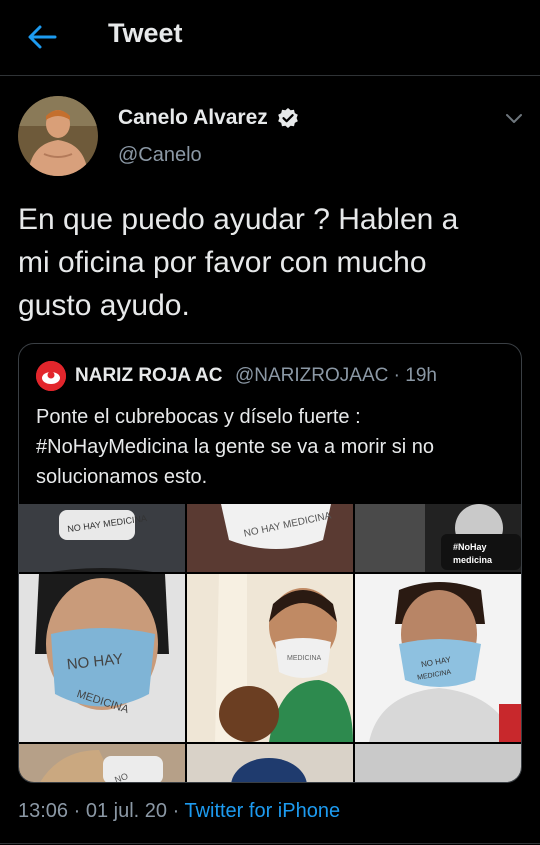 This screenshot has width=540, height=845. Describe the element at coordinates (122, 477) in the screenshot. I see `quoted-line: solucionamos esto.` at that location.